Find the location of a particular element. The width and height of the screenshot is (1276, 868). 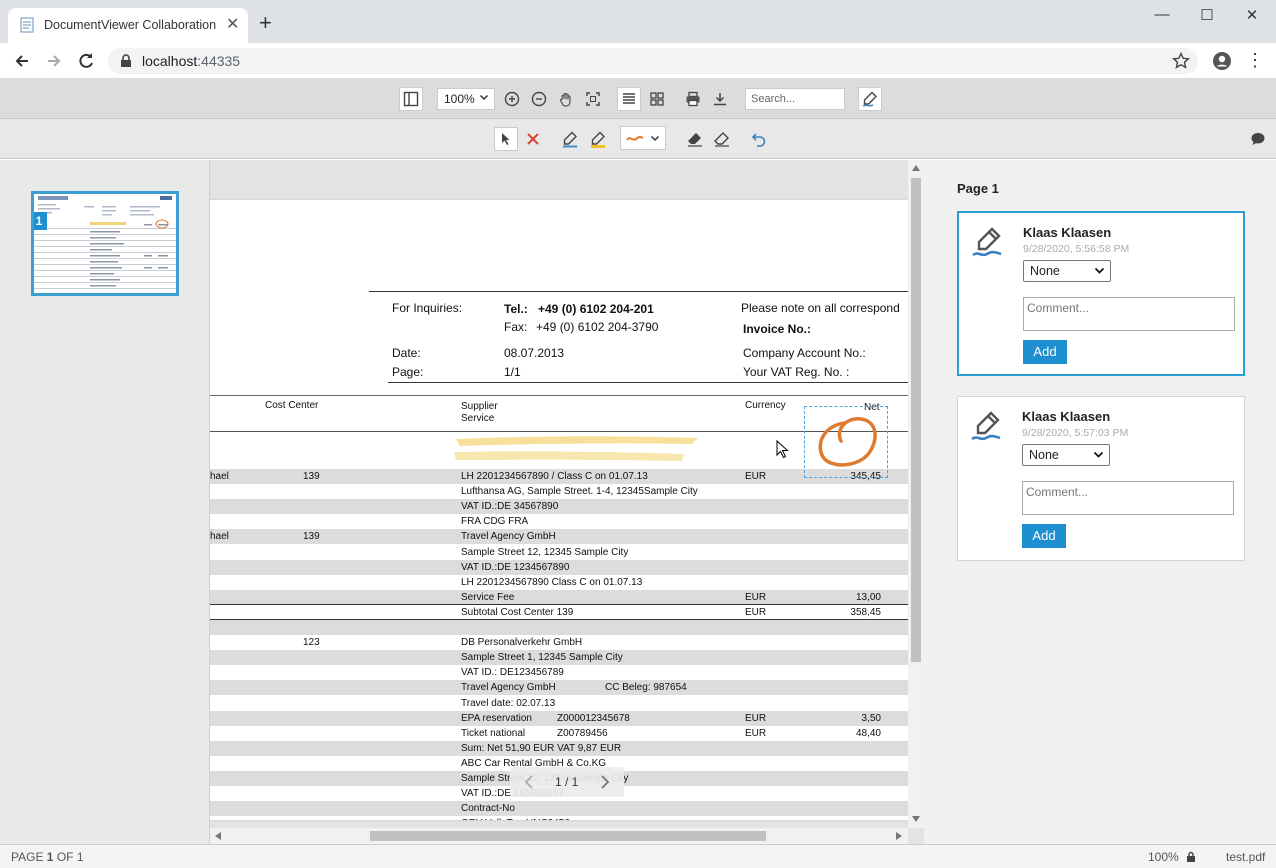

col-header-service: Service is located at coordinates (478, 418).